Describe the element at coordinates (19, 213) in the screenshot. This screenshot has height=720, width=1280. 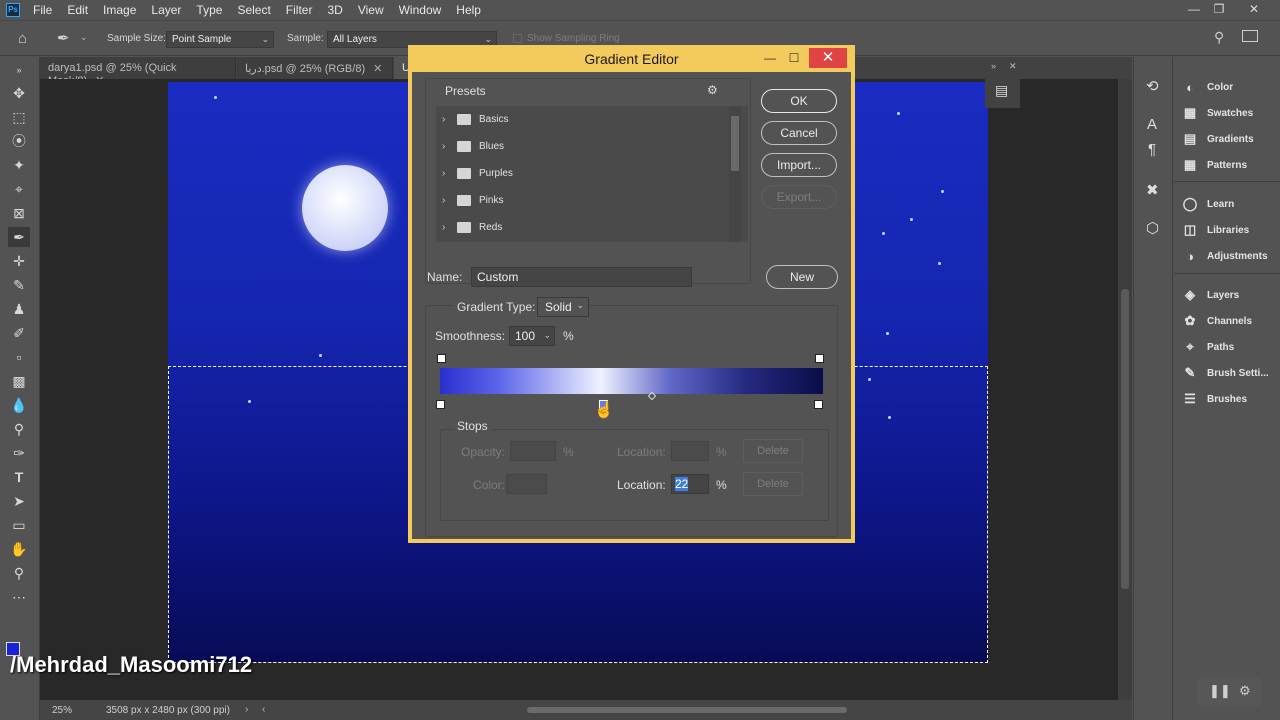
I see `frame-tool-icon: ⊠` at that location.